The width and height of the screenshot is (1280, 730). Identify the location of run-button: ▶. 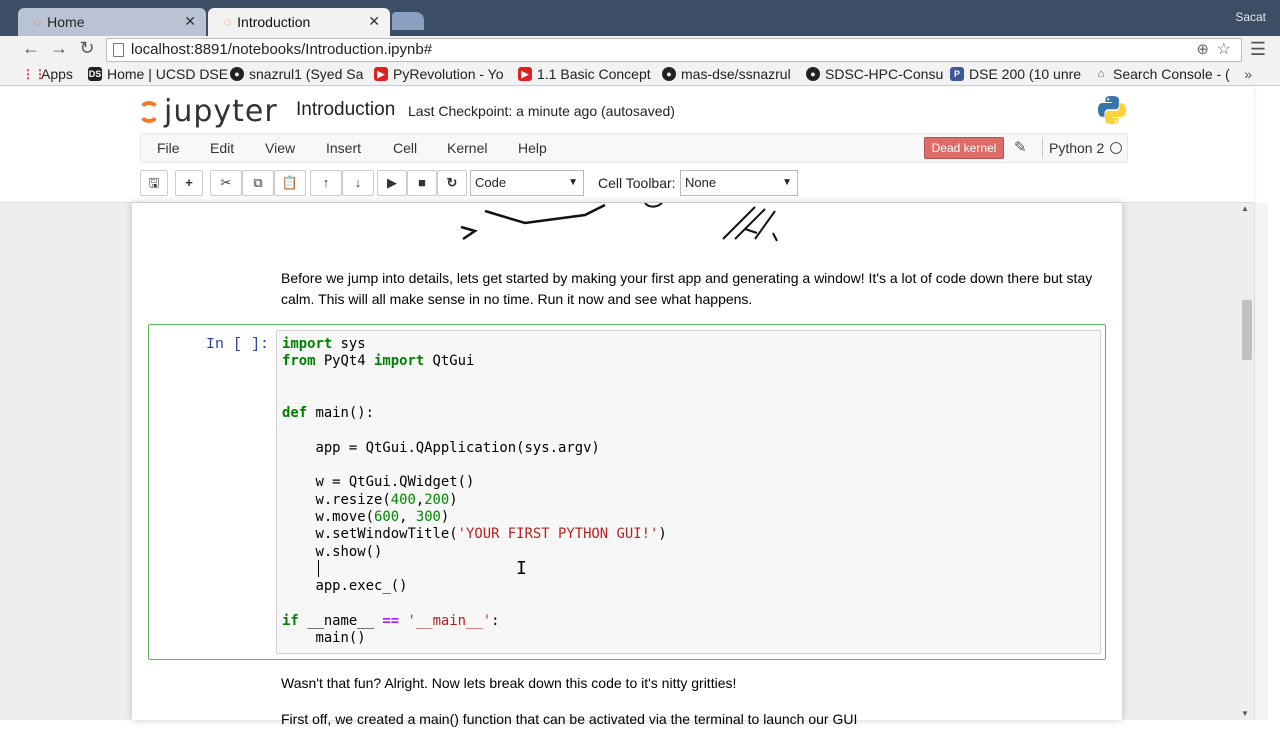
(392, 183).